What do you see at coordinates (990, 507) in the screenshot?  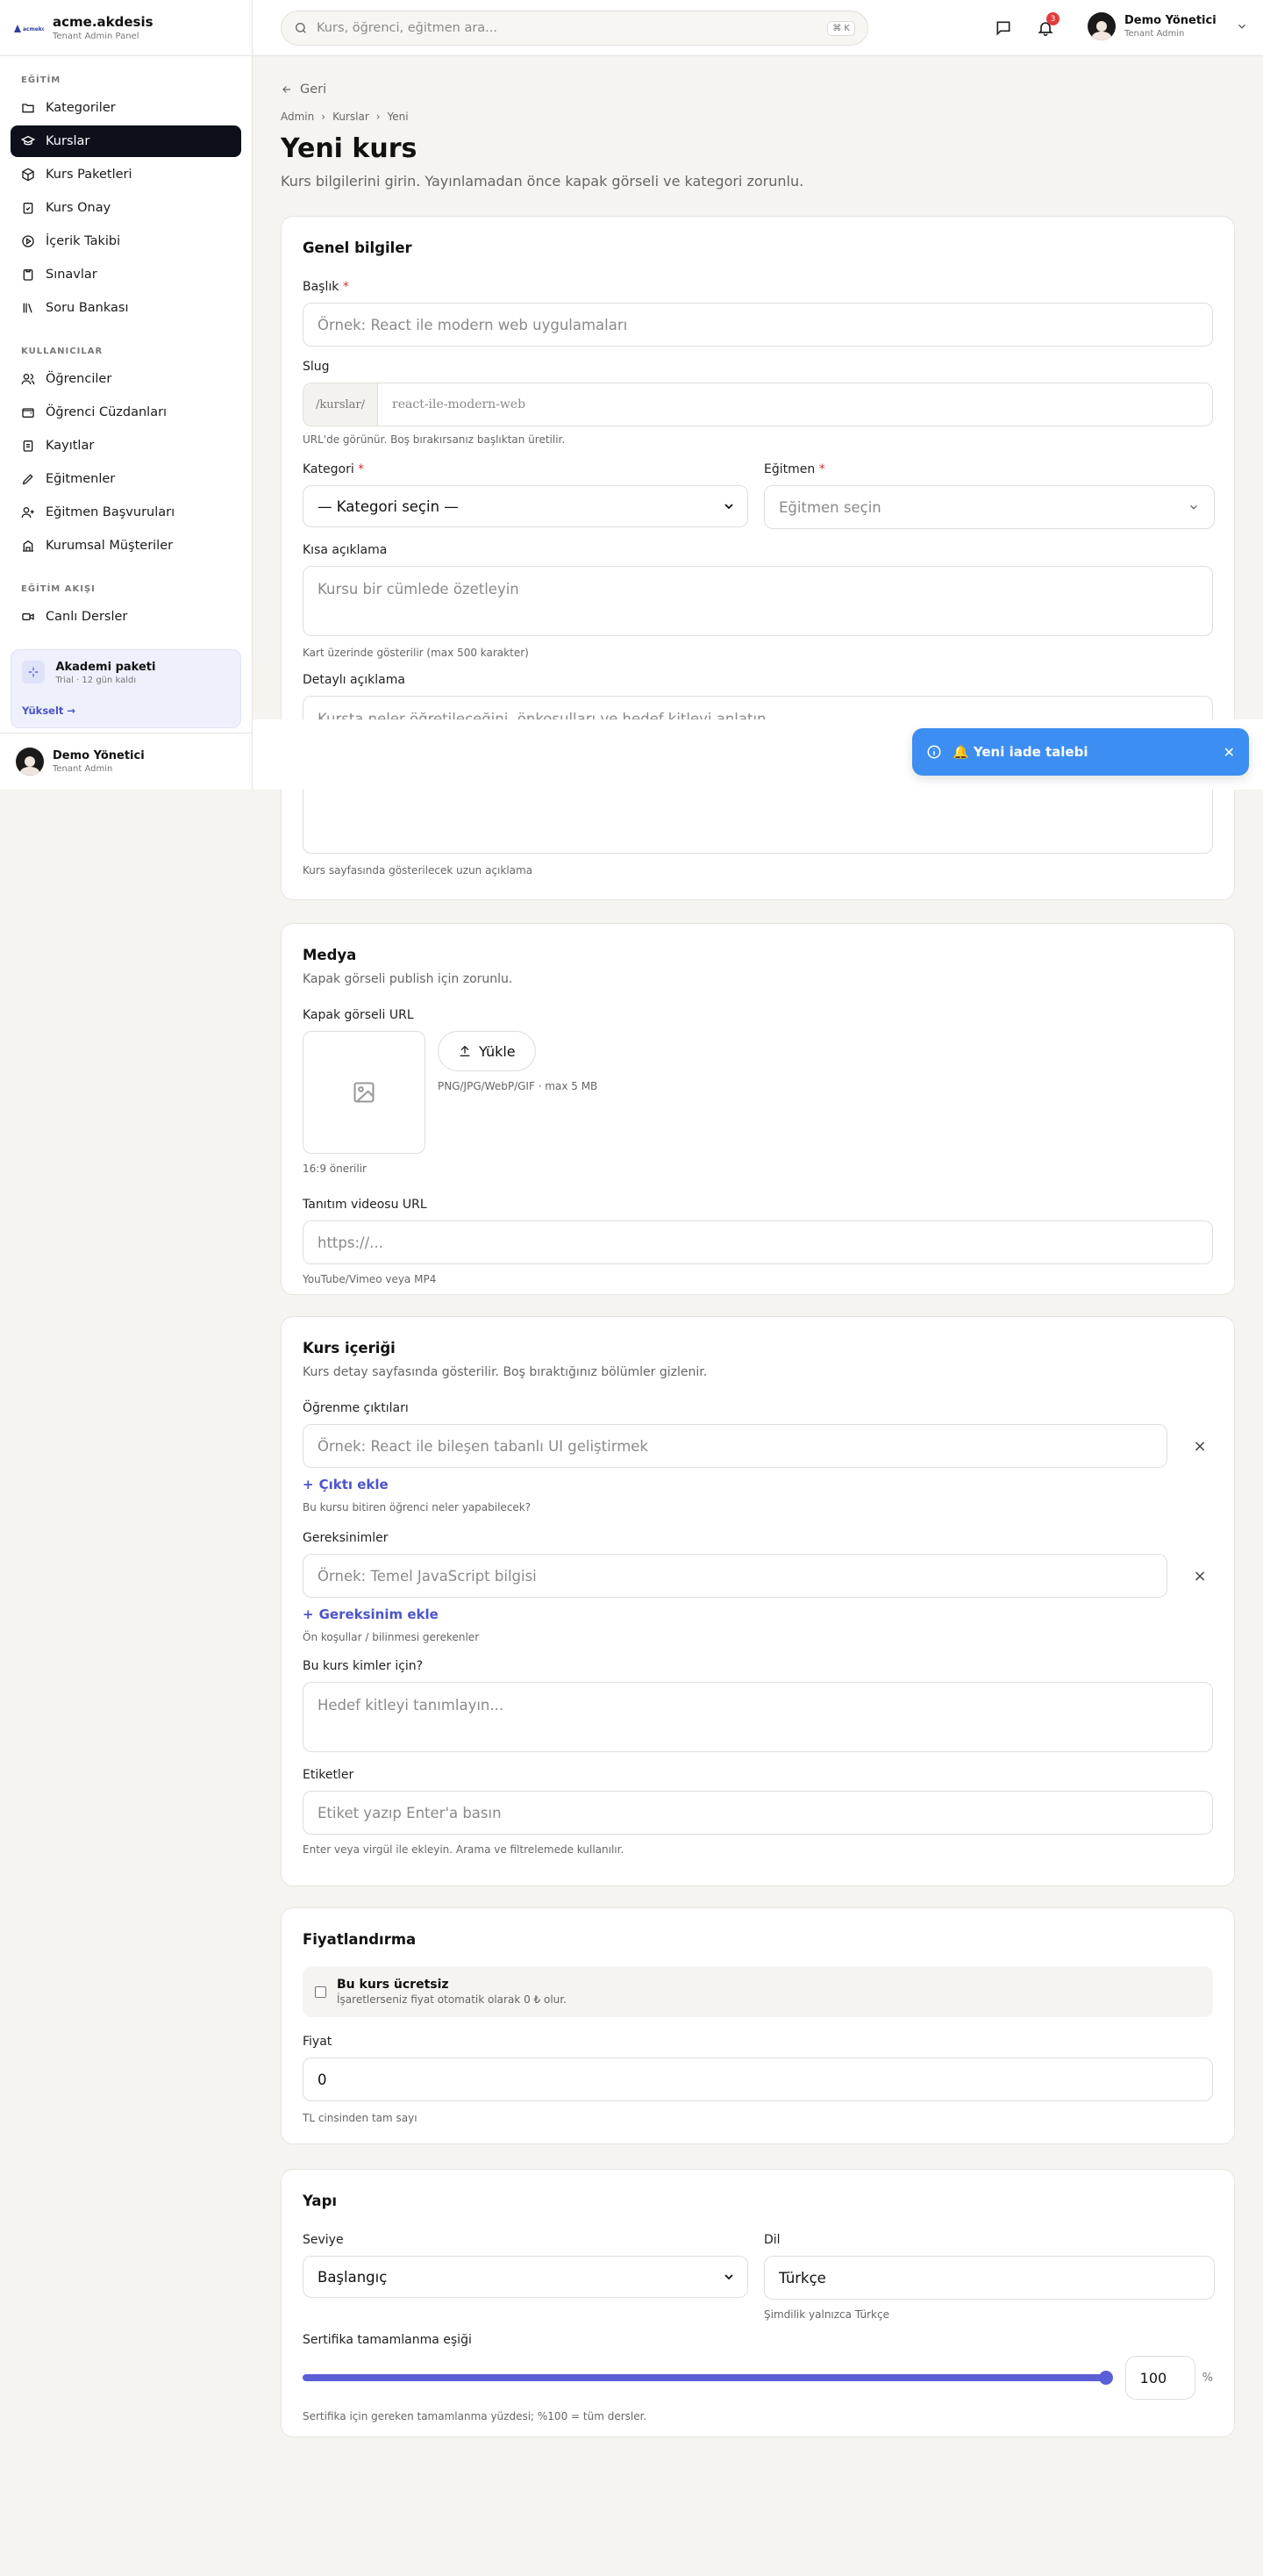 I see `instructor-select: Eğitmen seçin` at bounding box center [990, 507].